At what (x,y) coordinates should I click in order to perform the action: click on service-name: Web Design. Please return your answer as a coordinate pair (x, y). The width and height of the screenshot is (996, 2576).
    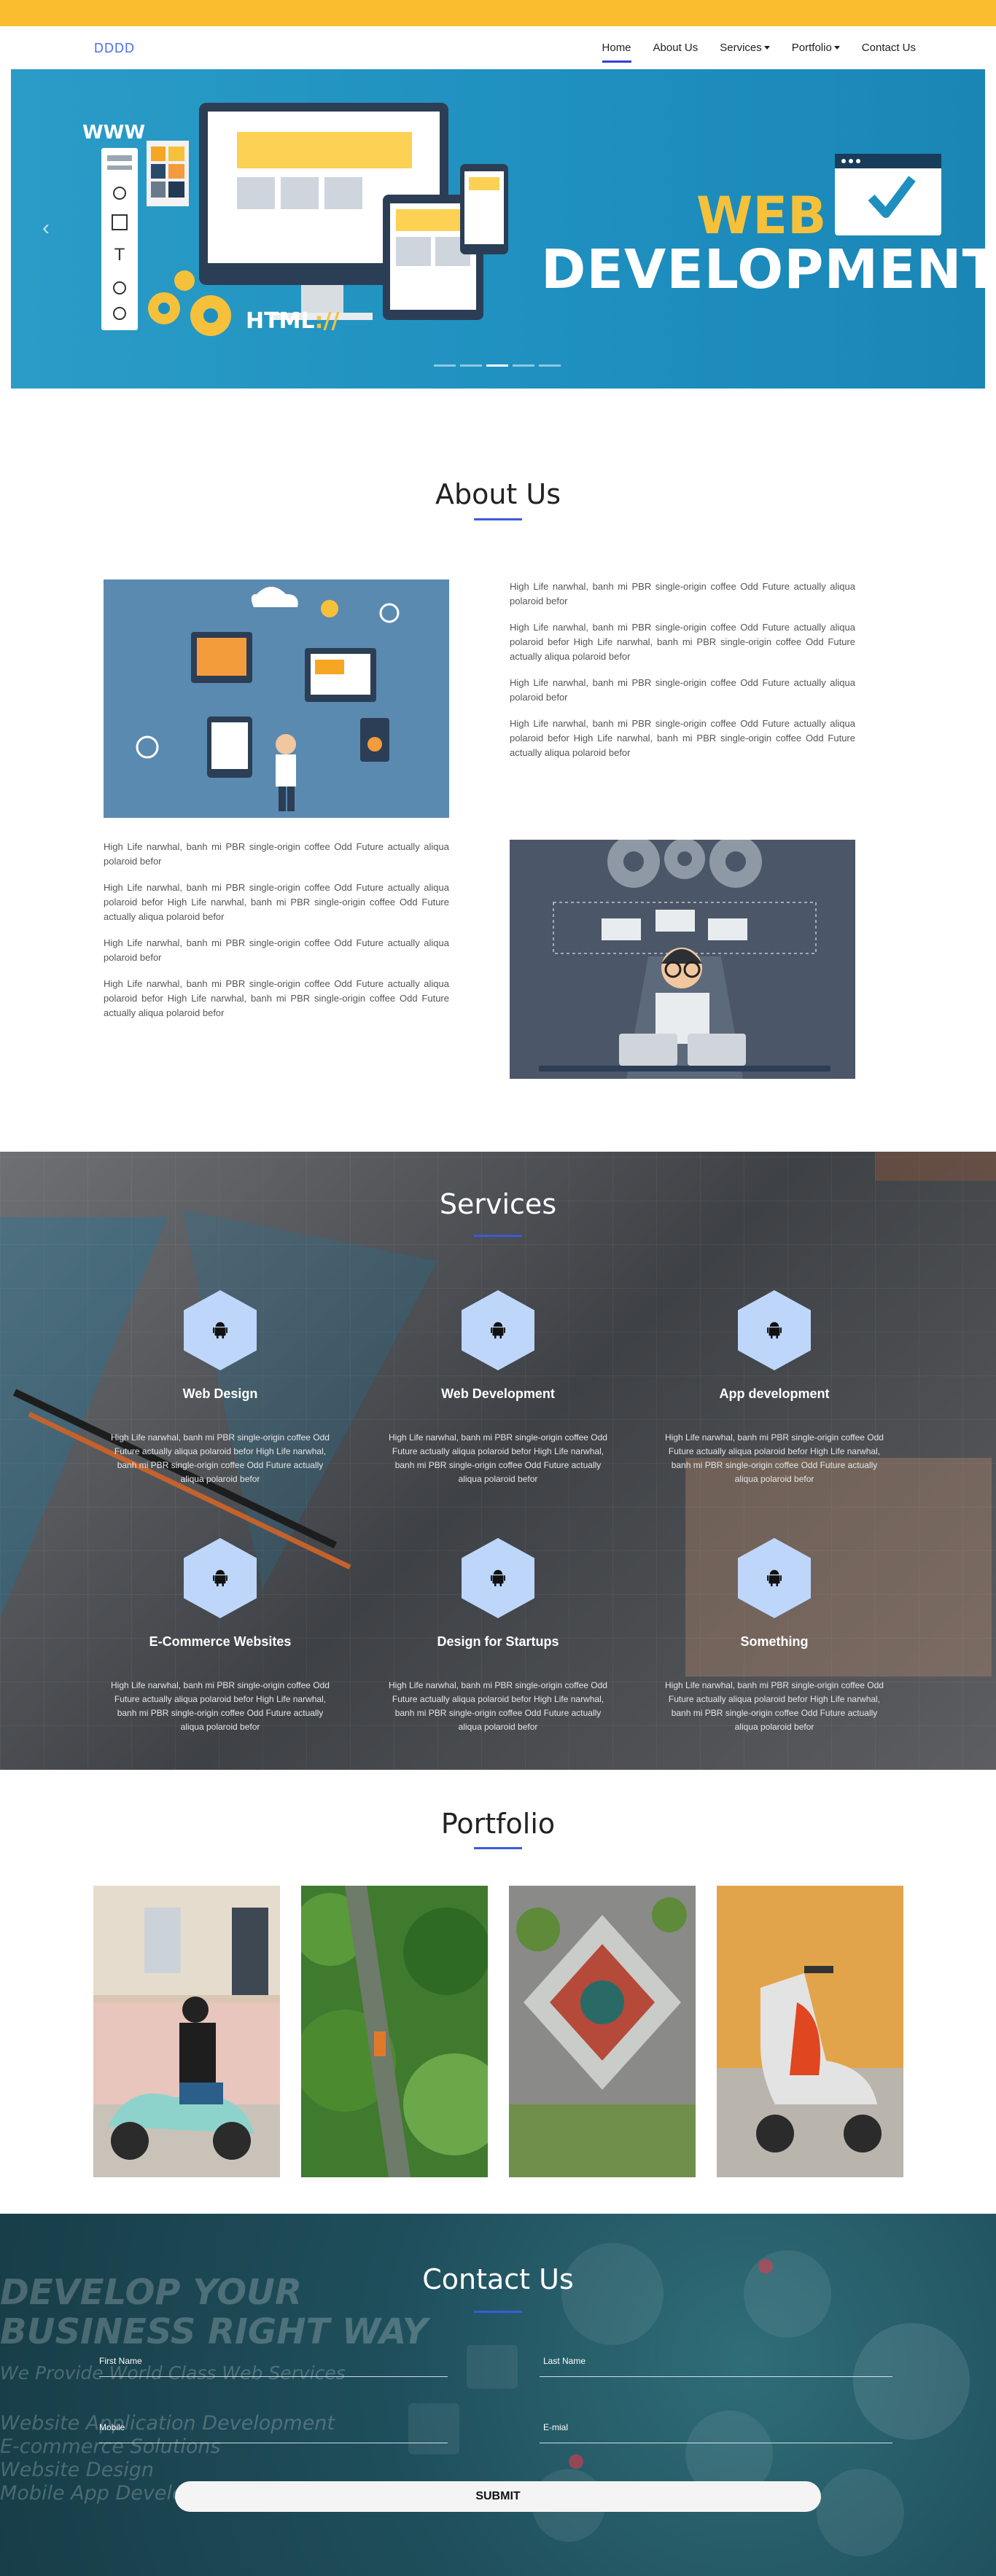
    Looking at the image, I should click on (220, 1394).